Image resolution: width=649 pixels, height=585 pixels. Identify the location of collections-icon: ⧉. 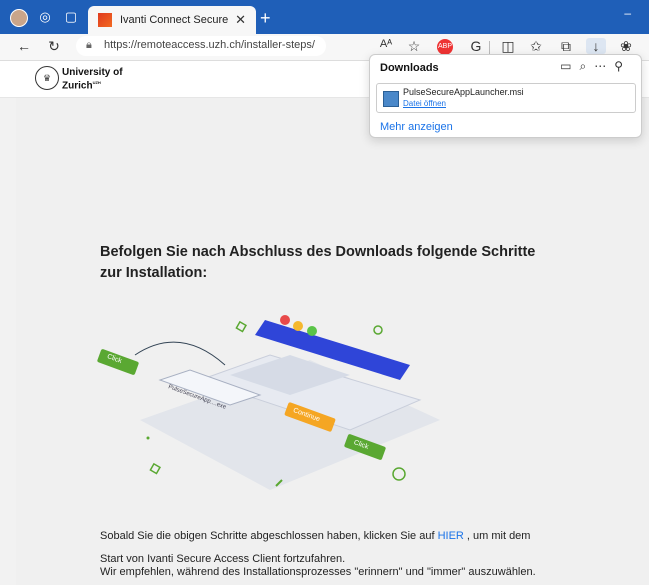
(566, 46).